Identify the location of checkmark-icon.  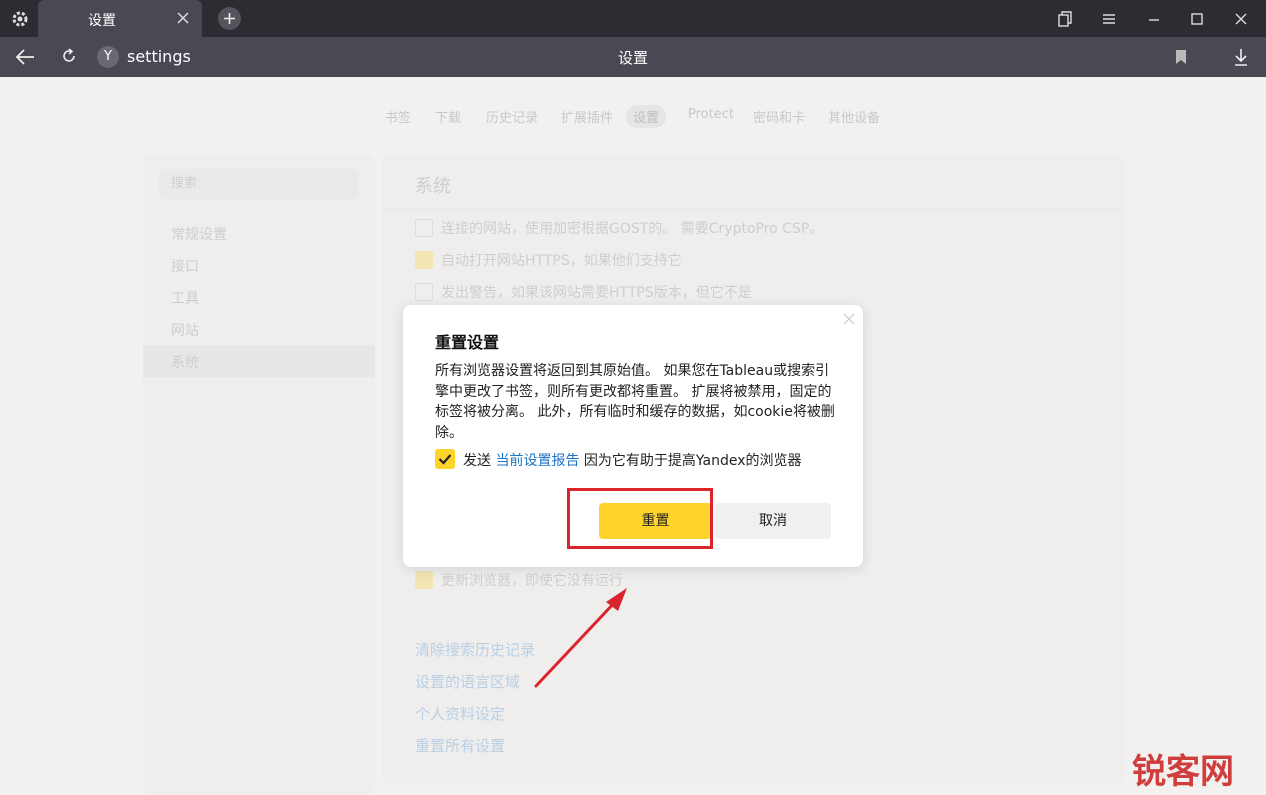
(445, 459).